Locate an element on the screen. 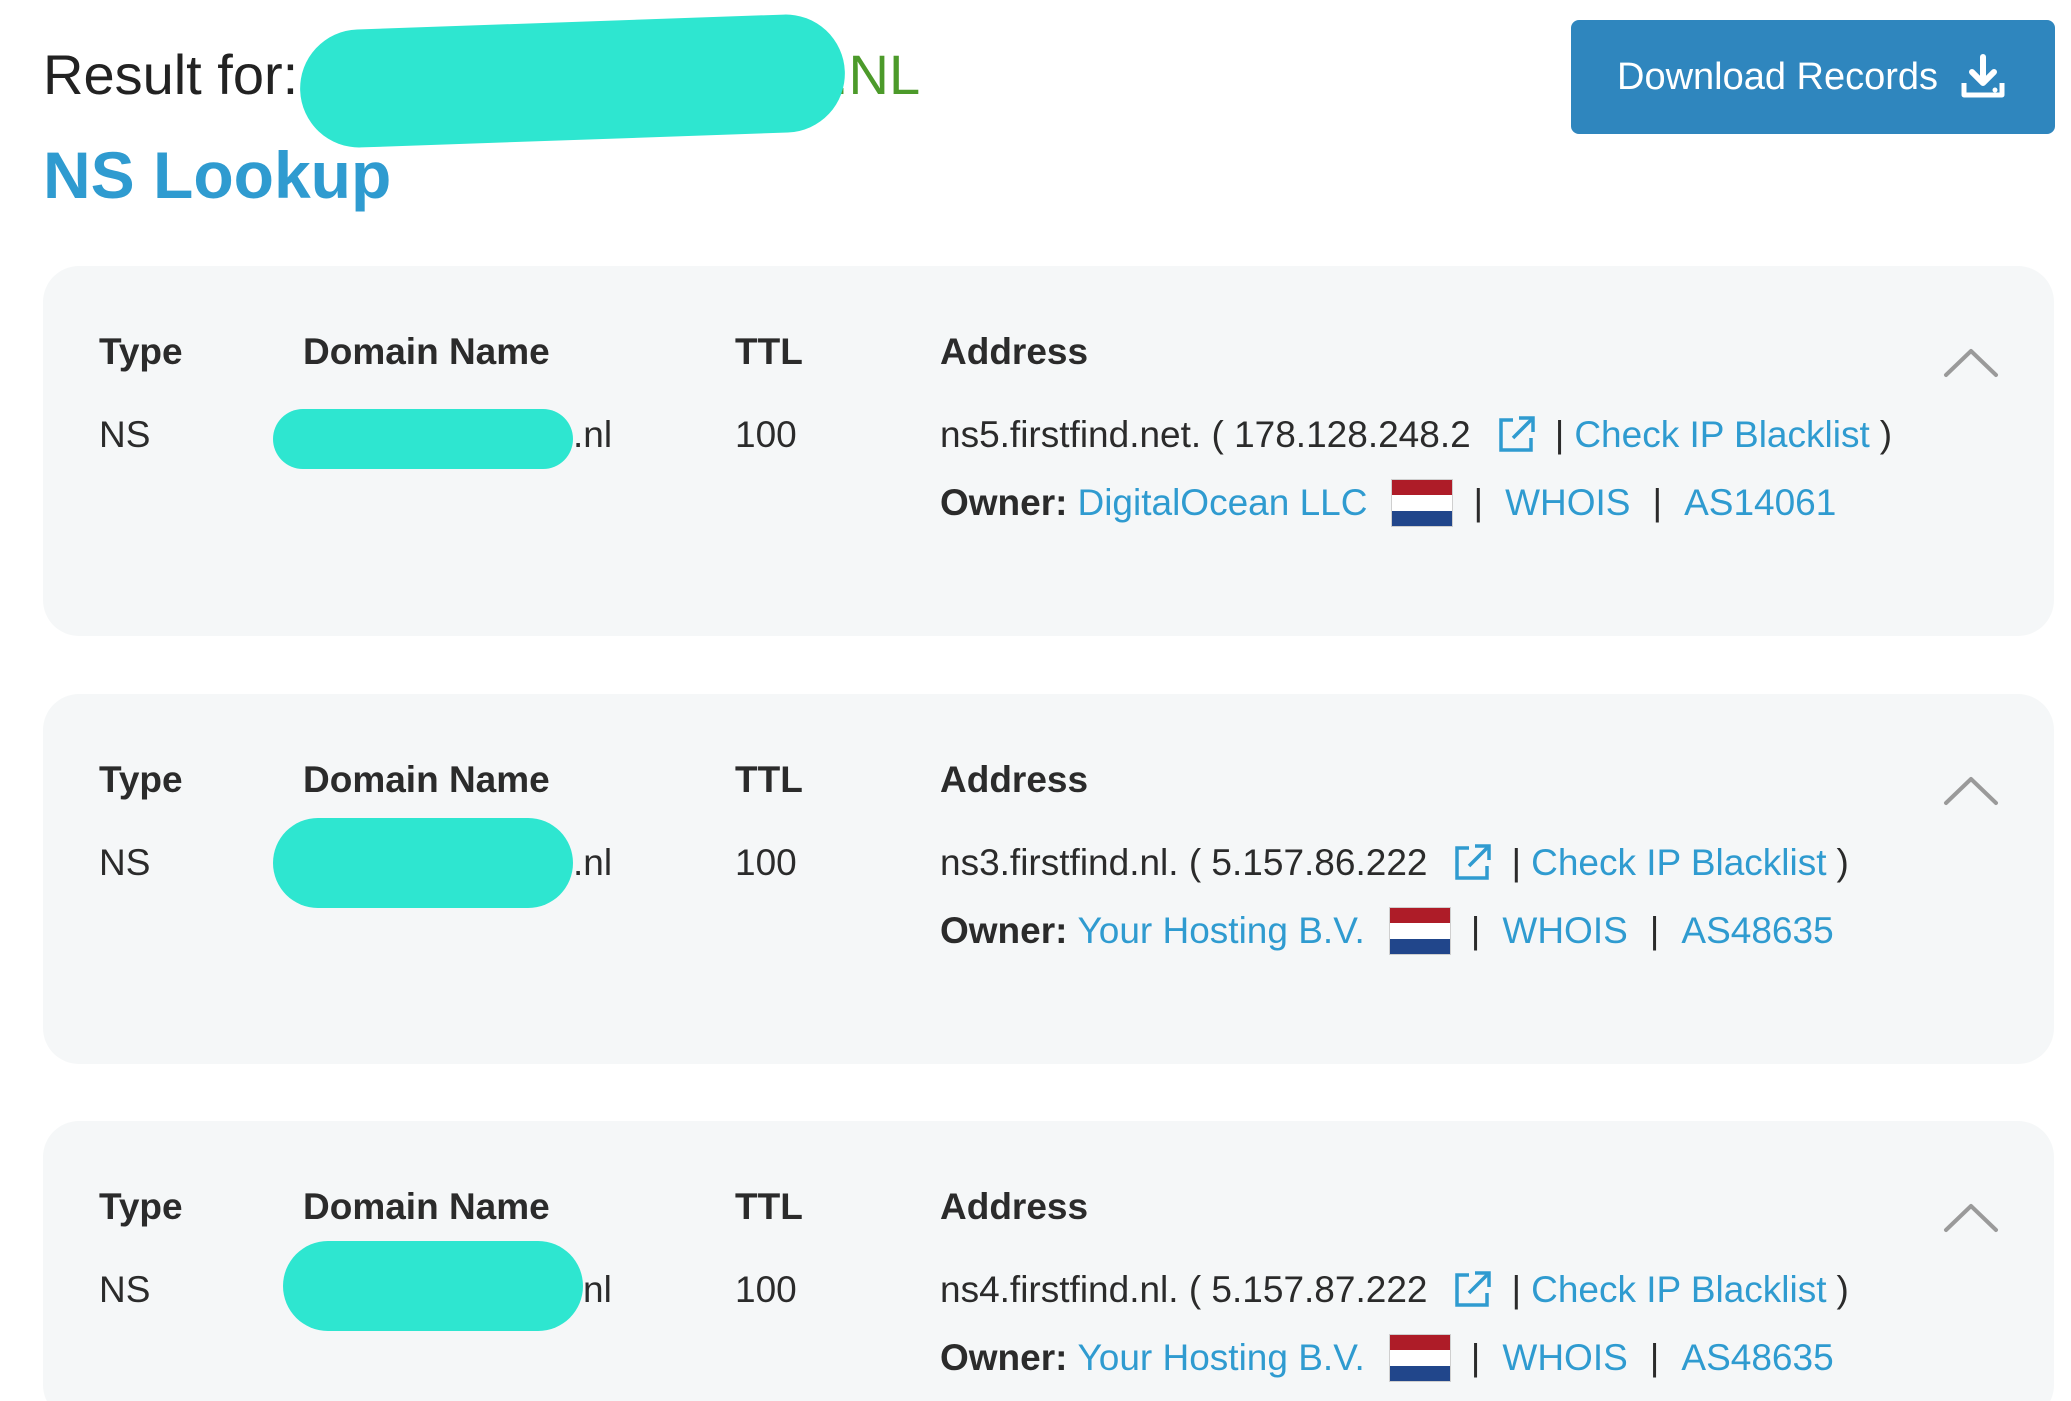  download-records-label: Download Records is located at coordinates (1778, 76).